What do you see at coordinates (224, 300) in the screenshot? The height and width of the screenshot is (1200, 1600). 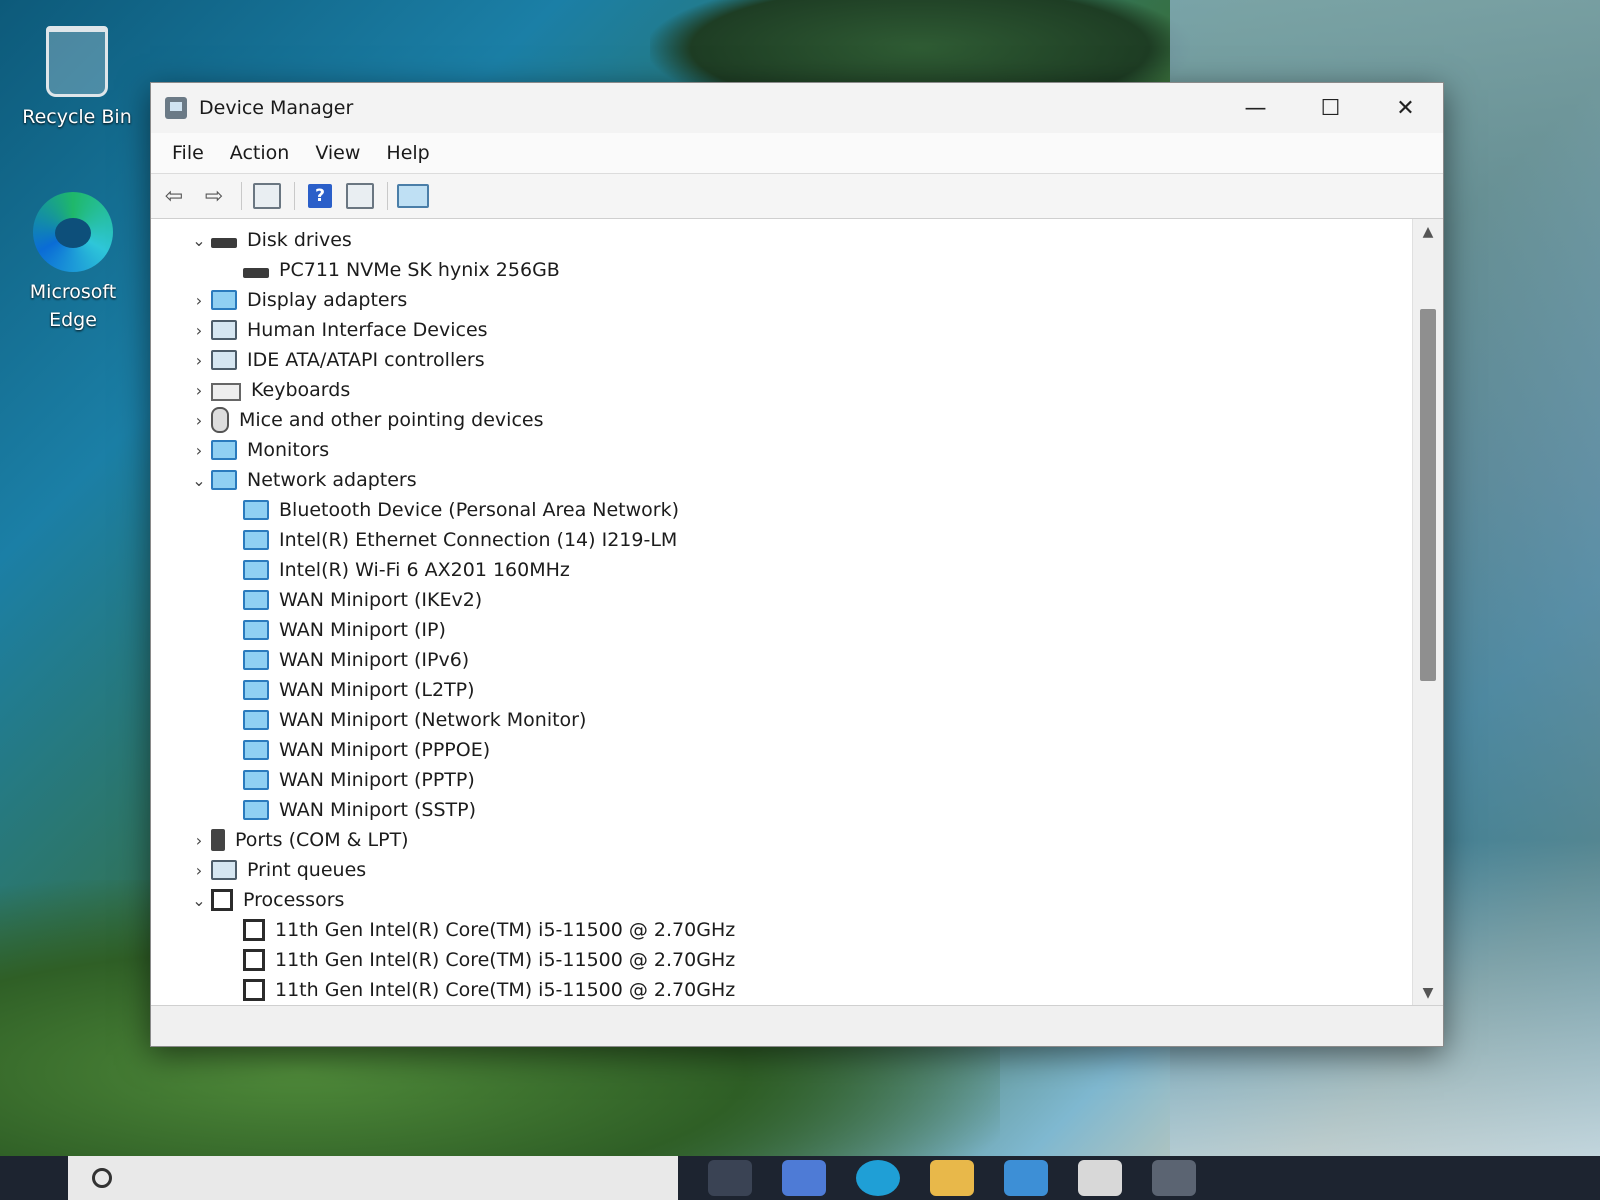 I see `display-adapter-icon` at bounding box center [224, 300].